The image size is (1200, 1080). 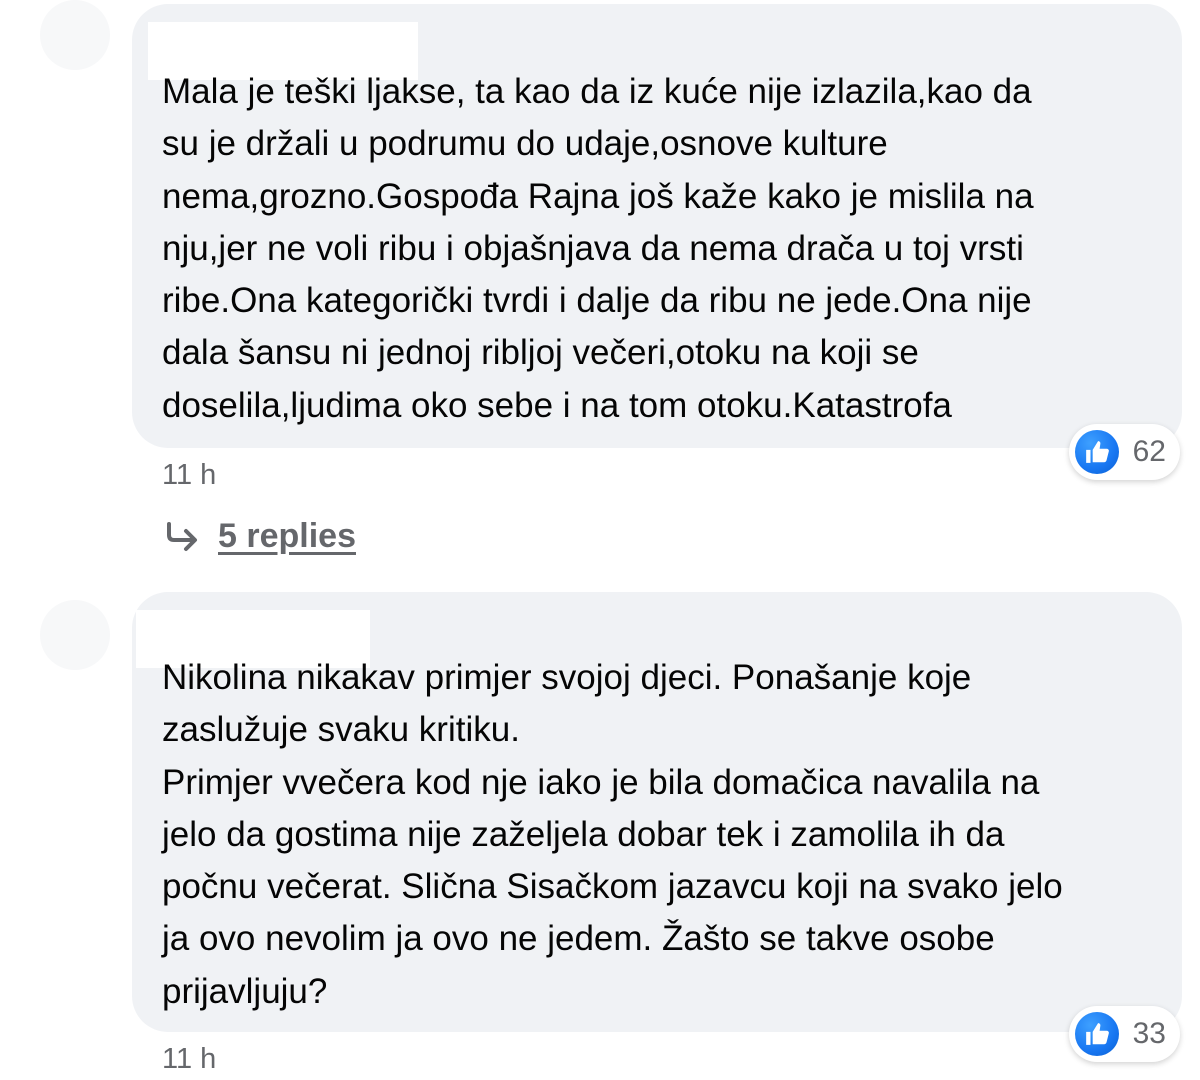 I want to click on view-replies-link: 5 replies, so click(x=260, y=536).